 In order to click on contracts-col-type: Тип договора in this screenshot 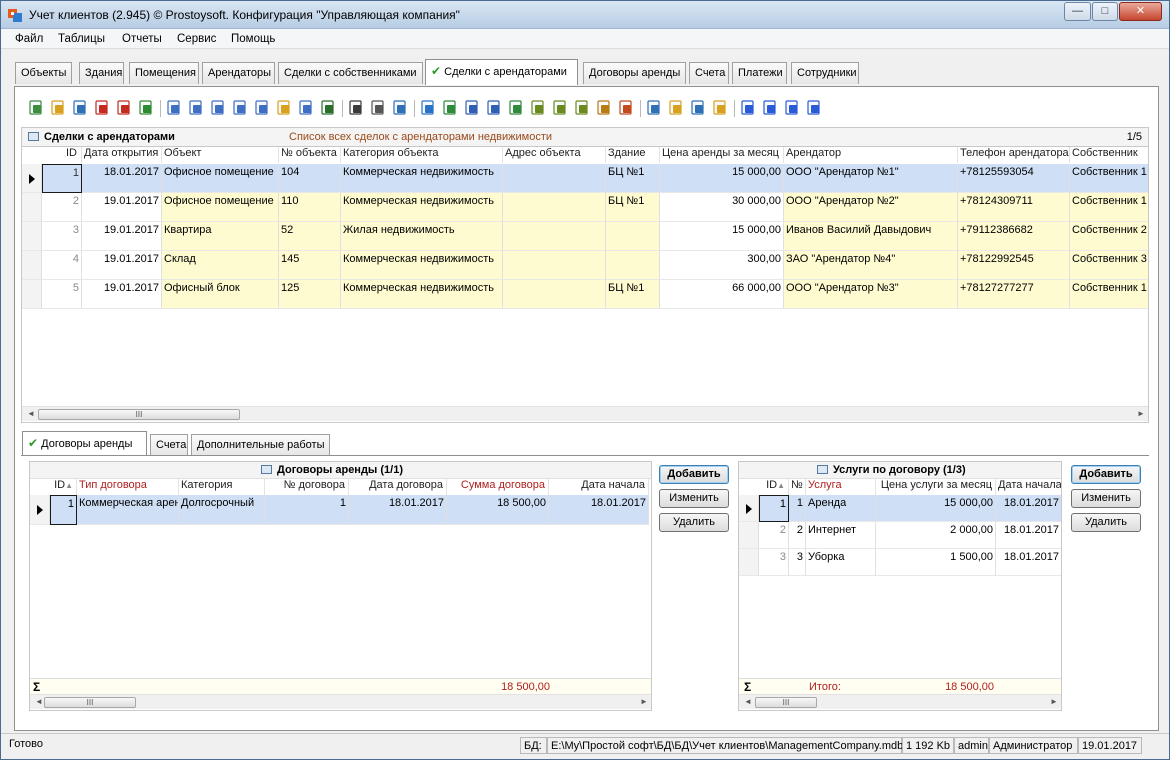, I will do `click(128, 487)`.